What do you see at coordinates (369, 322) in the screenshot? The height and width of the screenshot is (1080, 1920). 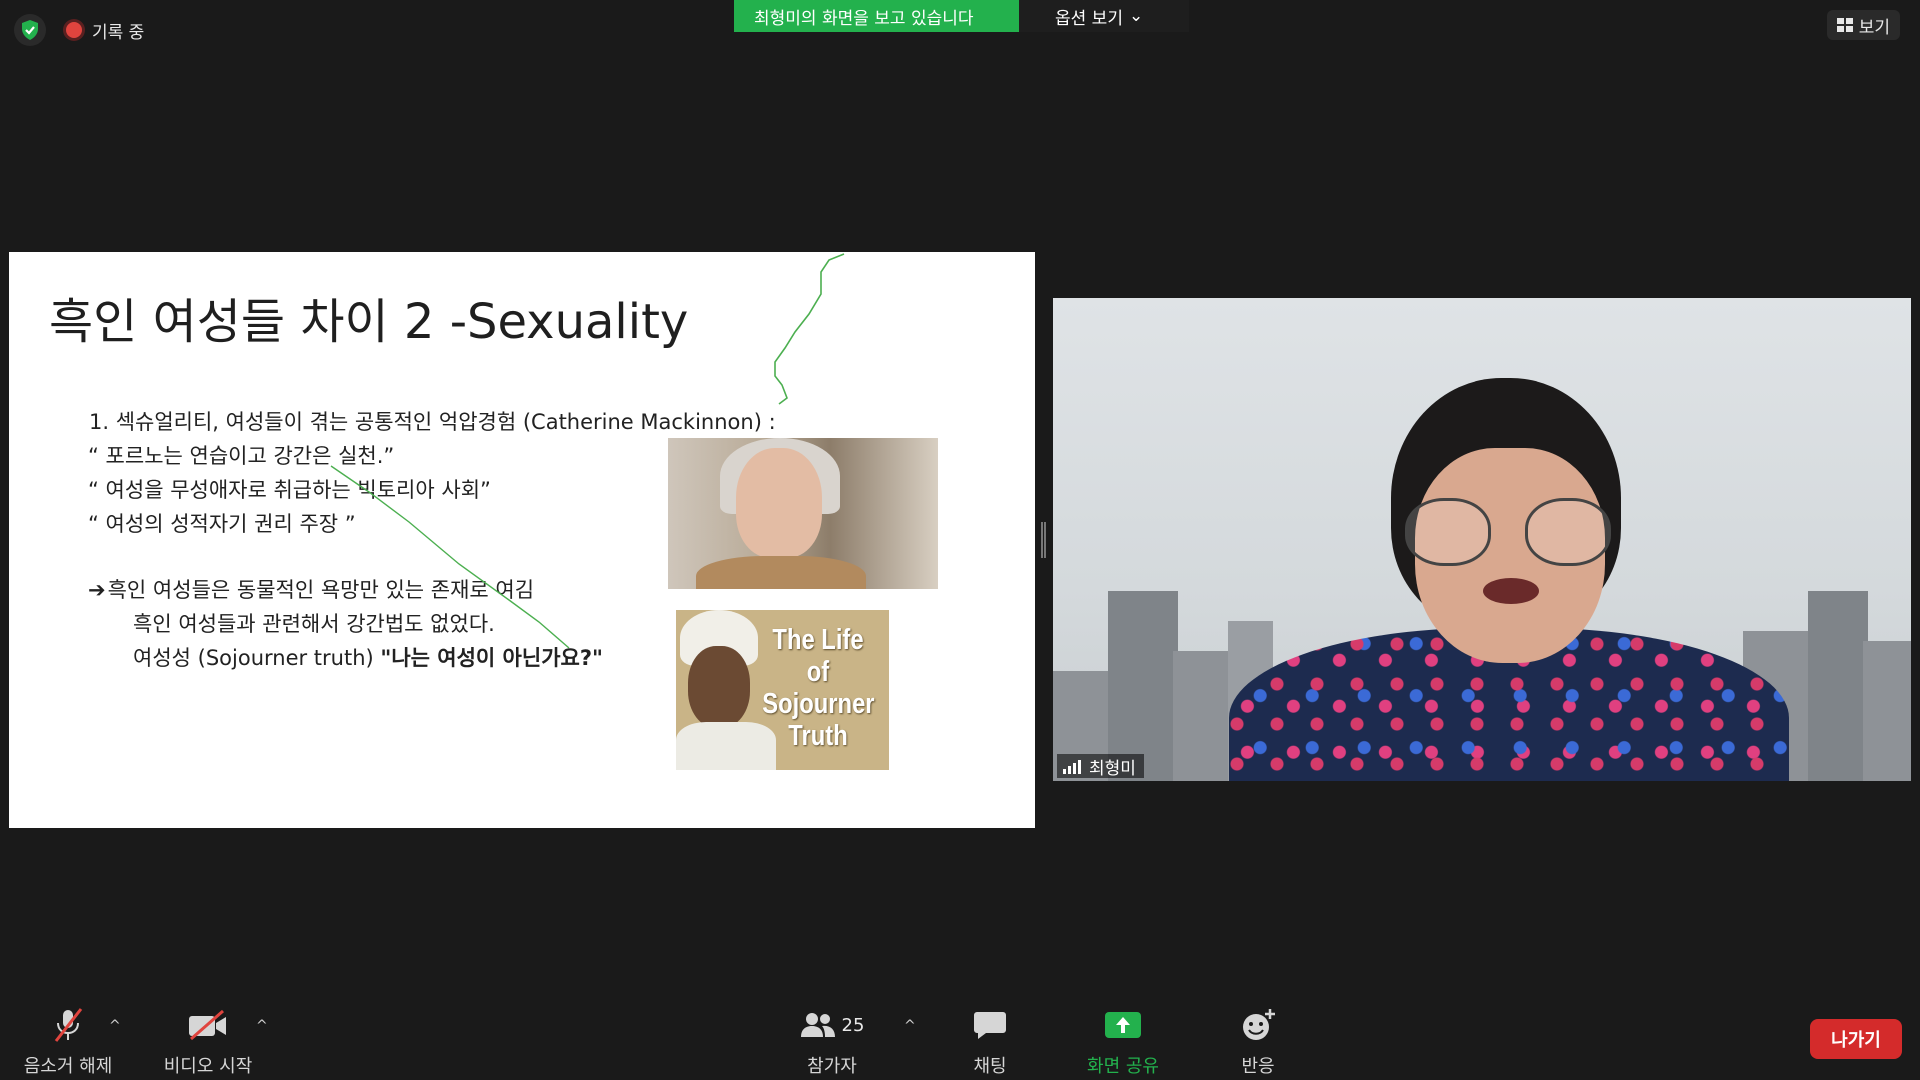 I see `slide-title: 흑인 여성들 차이 2 -Sexuality` at bounding box center [369, 322].